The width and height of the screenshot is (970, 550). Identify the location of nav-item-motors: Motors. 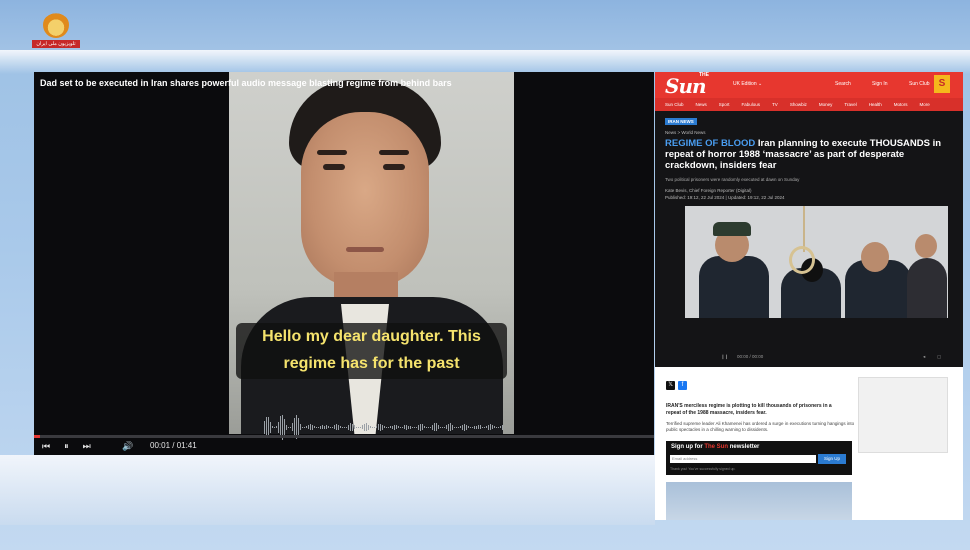
(901, 104).